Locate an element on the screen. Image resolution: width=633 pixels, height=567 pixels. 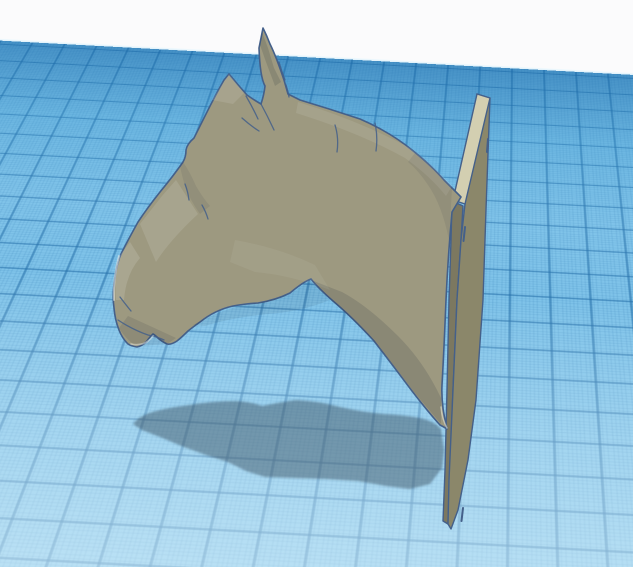
mounting-plaque is located at coordinates (466, 311).